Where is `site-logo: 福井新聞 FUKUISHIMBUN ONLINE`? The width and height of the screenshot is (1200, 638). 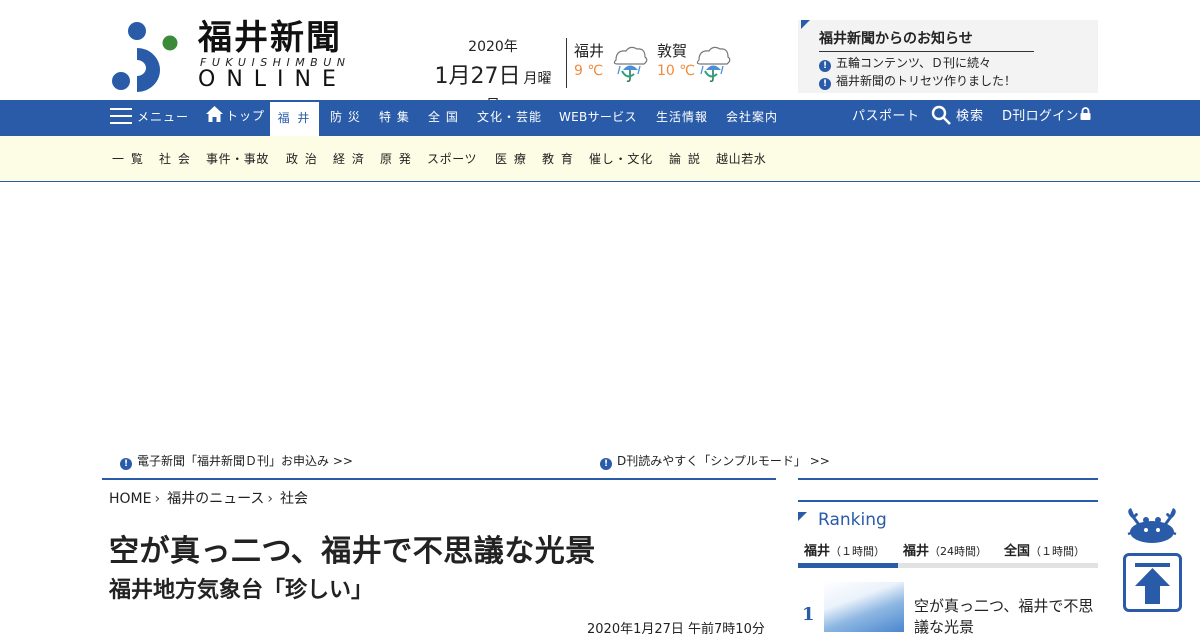
site-logo: 福井新聞 FUKUISHIMBUN ONLINE is located at coordinates (235, 55).